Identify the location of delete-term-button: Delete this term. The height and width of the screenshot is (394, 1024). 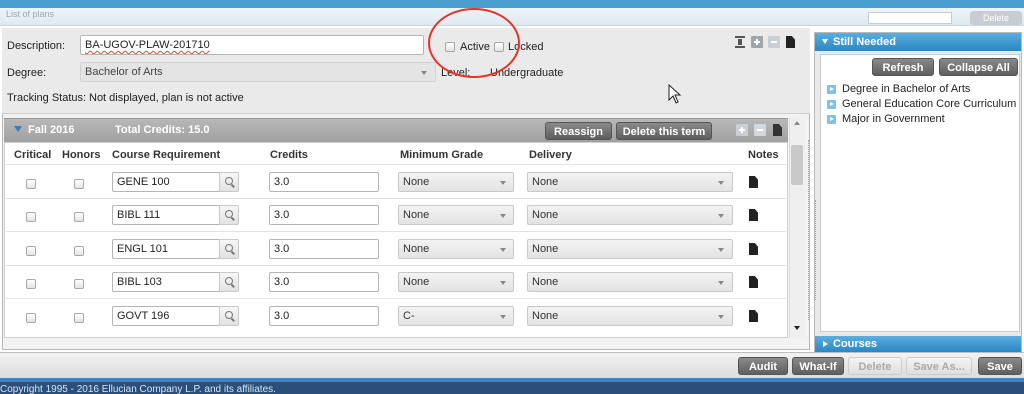
(664, 131).